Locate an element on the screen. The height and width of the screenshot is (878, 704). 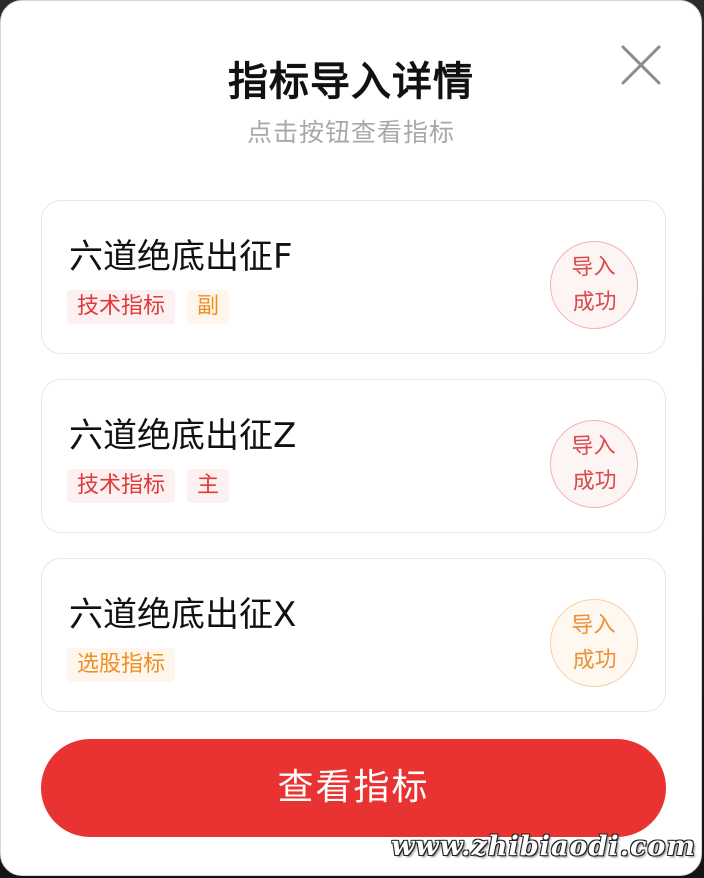
close-icon is located at coordinates (641, 65).